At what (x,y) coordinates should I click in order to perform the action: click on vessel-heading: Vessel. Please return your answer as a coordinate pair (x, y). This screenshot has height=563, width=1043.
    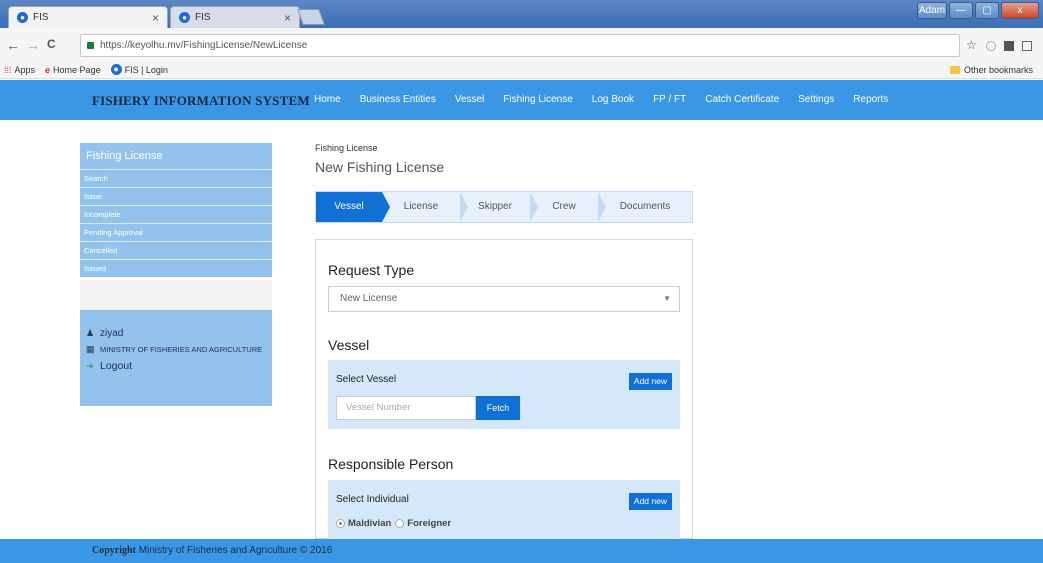
    Looking at the image, I should click on (349, 345).